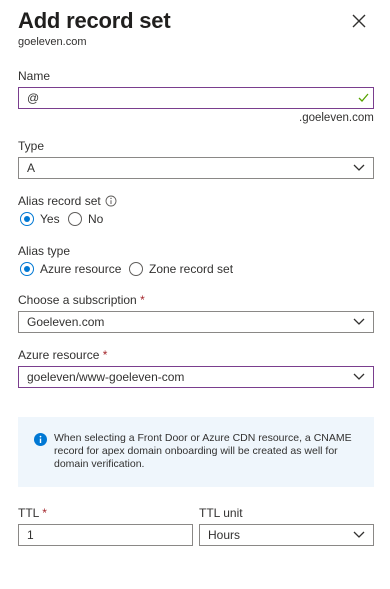  I want to click on subscription-value: Goeleven.com, so click(66, 322).